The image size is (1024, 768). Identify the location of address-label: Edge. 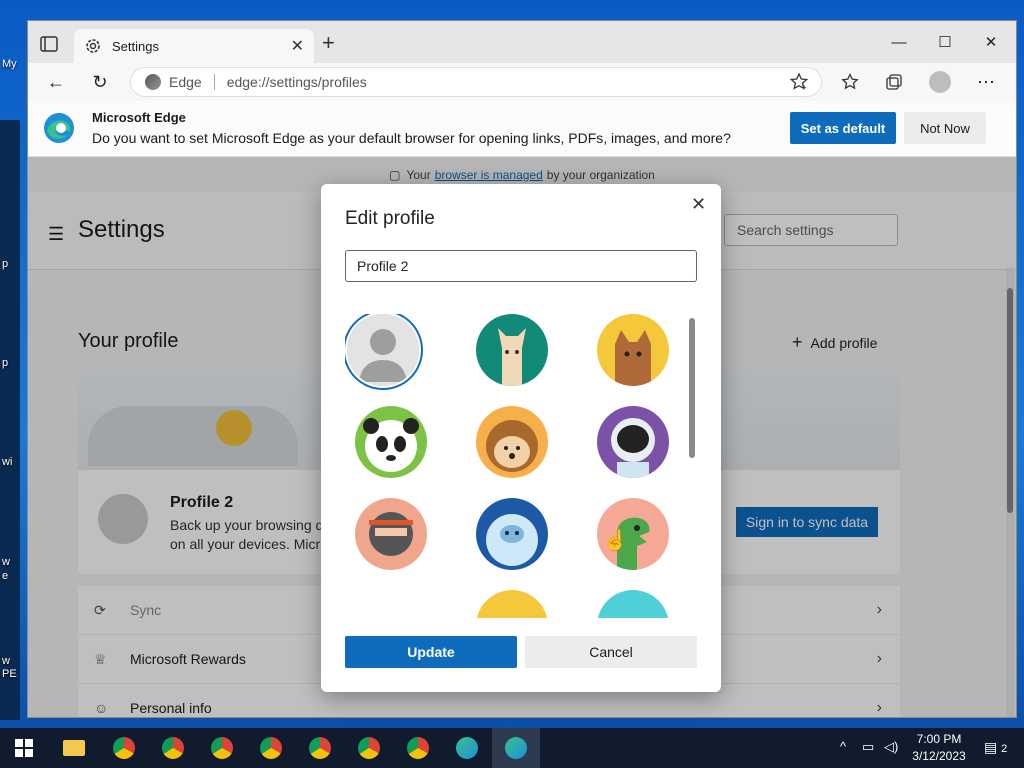
(185, 82).